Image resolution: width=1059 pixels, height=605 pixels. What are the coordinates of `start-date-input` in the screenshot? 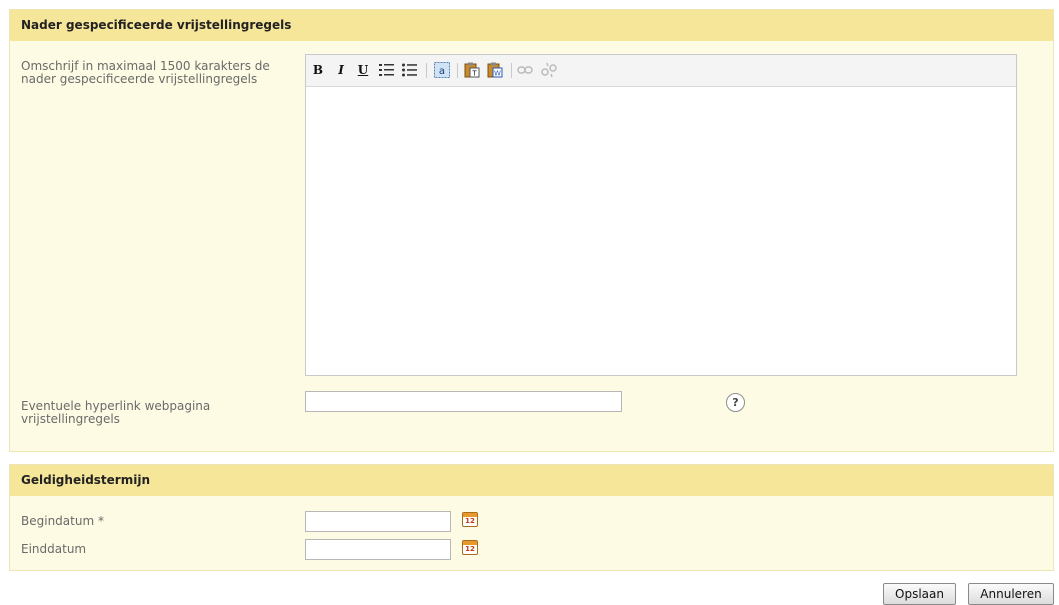 It's located at (378, 521).